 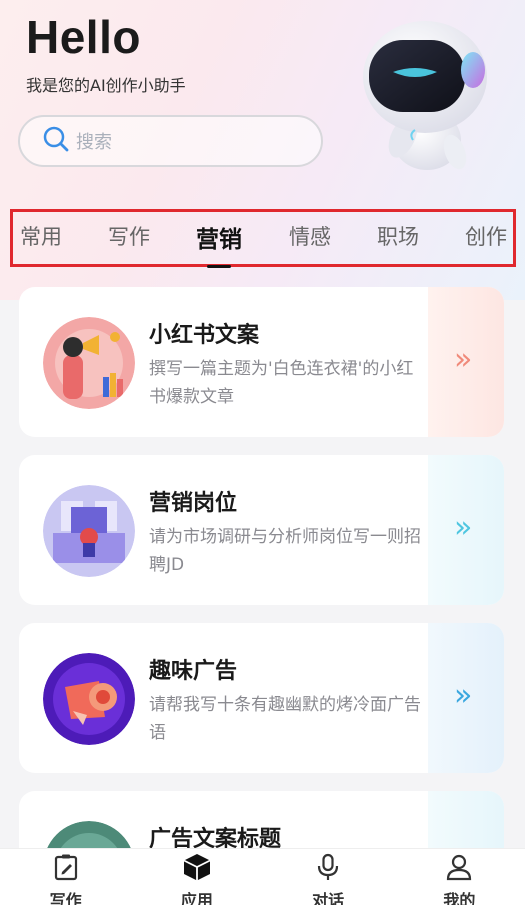 What do you see at coordinates (281, 383) in the screenshot?
I see `card-description: 撰写一篇主题为'白色连衣裙'的小红书爆款文章` at bounding box center [281, 383].